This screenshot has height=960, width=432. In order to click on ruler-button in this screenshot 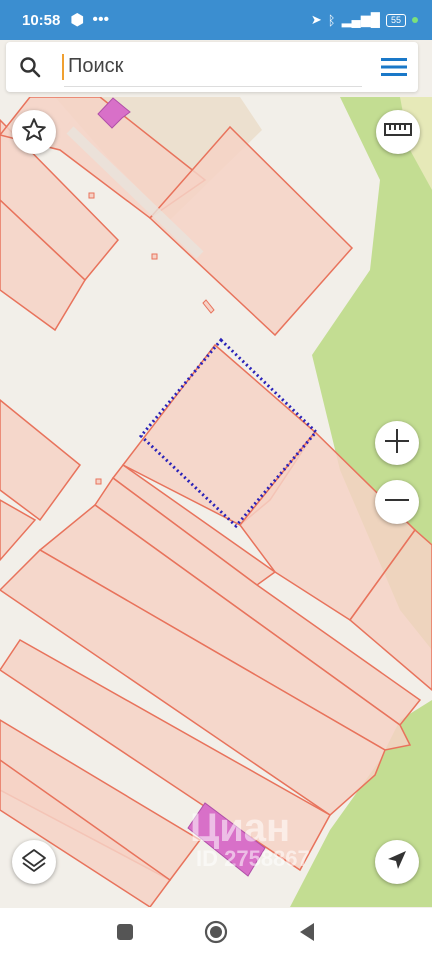, I will do `click(398, 132)`.